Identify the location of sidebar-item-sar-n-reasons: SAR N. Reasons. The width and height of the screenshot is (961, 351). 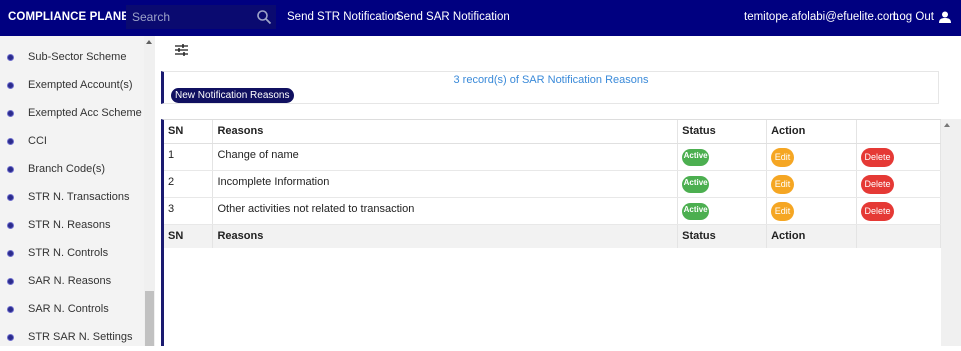
(71, 281).